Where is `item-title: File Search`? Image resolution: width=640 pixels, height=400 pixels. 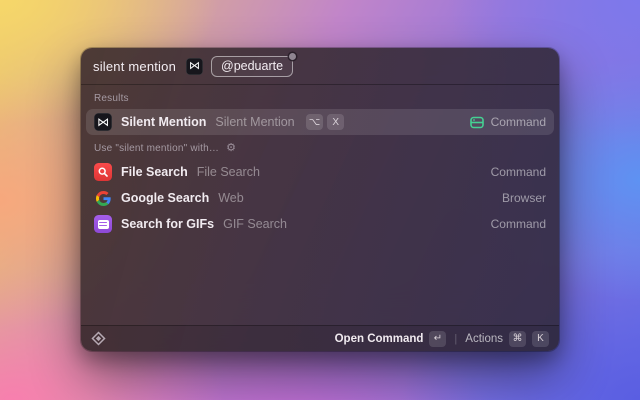
item-title: File Search is located at coordinates (154, 172).